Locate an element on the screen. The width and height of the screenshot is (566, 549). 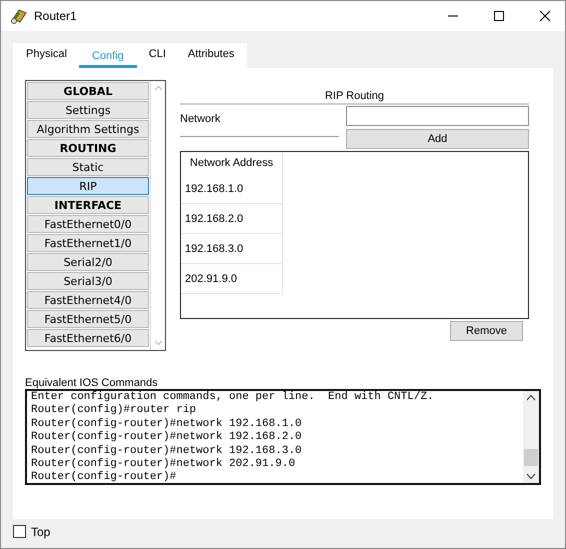
router-app-icon is located at coordinates (19, 16).